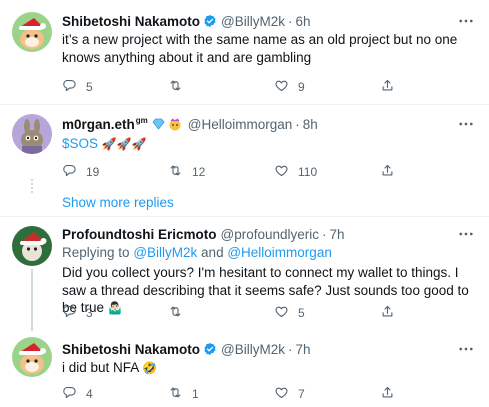 This screenshot has width=489, height=407. I want to click on cashtag-link: $SOS, so click(80, 143).